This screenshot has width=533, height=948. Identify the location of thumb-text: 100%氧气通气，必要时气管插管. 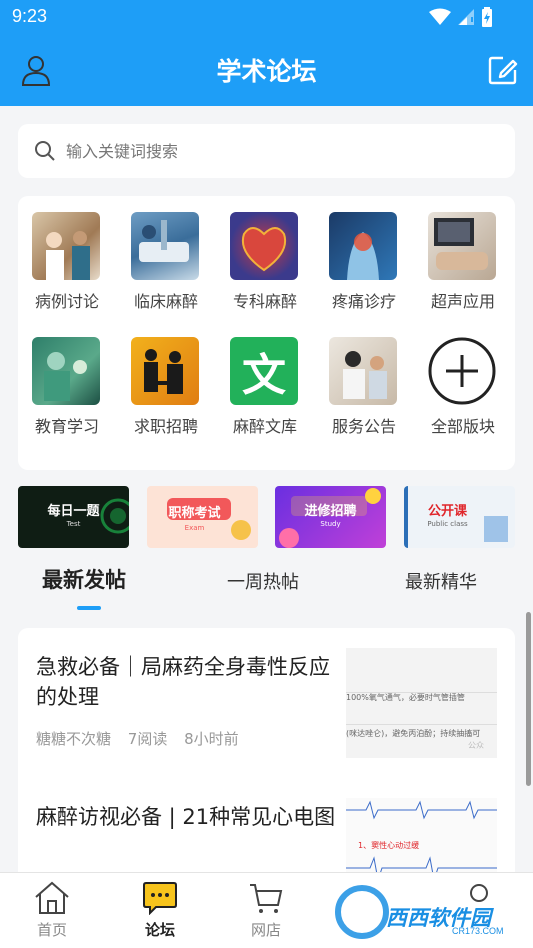
(405, 697).